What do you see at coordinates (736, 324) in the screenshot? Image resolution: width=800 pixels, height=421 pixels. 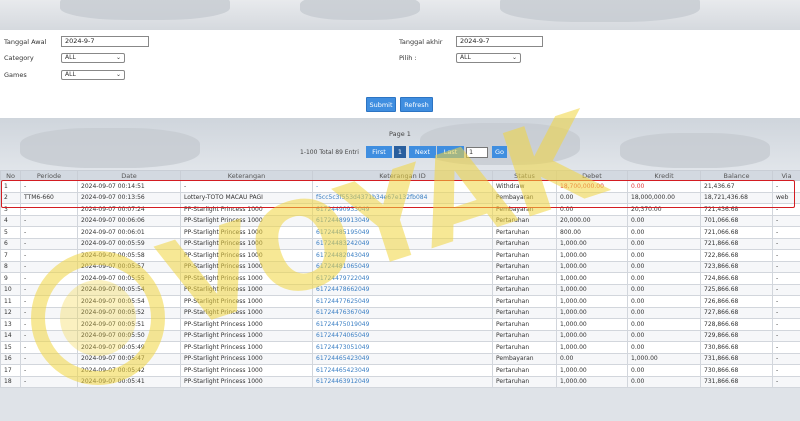 I see `table-cell-balance: 728,866.68` at bounding box center [736, 324].